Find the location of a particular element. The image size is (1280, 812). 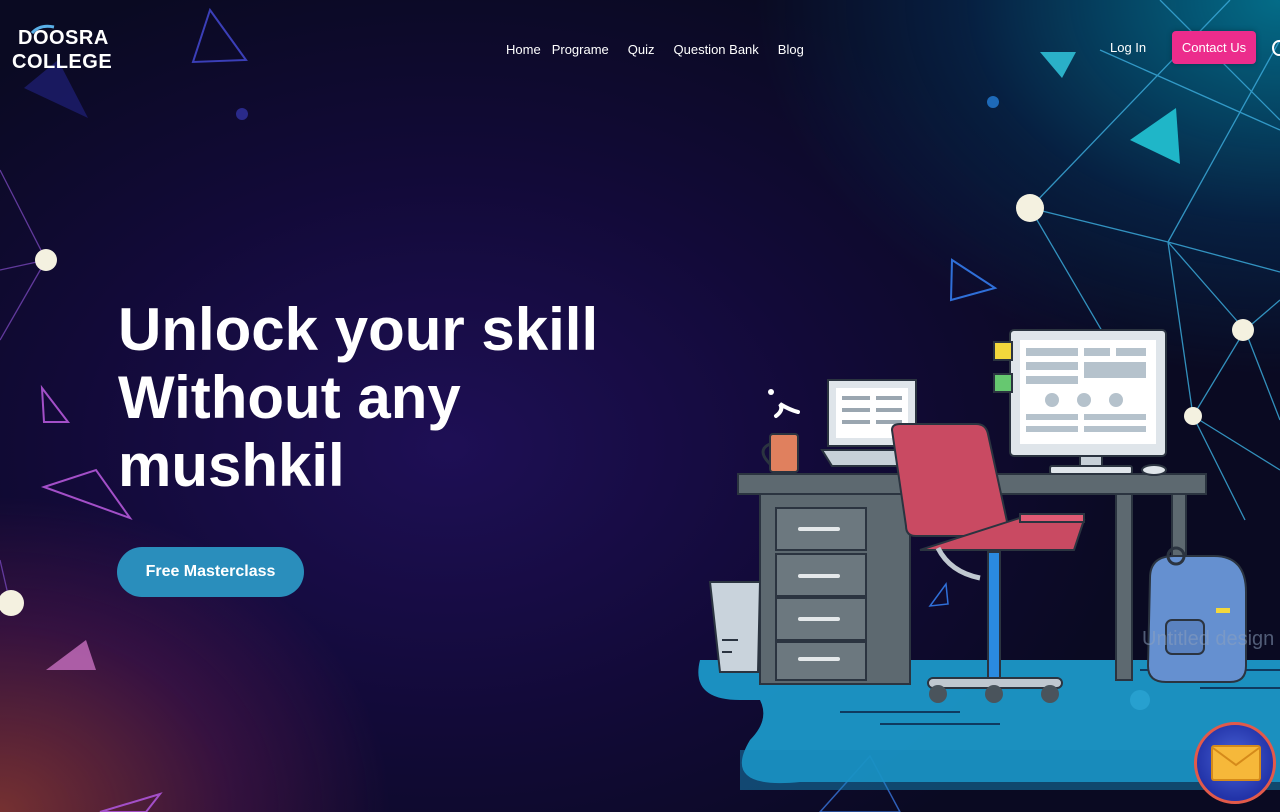

logo-text-line2: COLLEGE is located at coordinates (62, 62).